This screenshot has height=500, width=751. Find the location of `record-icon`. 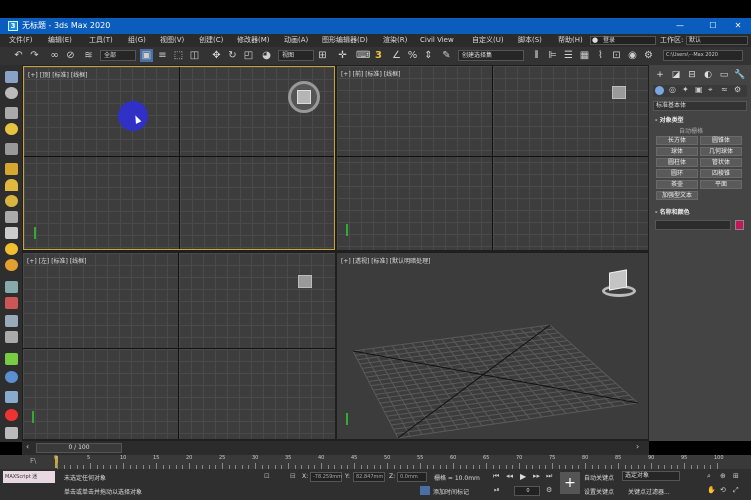

record-icon is located at coordinates (11, 415).